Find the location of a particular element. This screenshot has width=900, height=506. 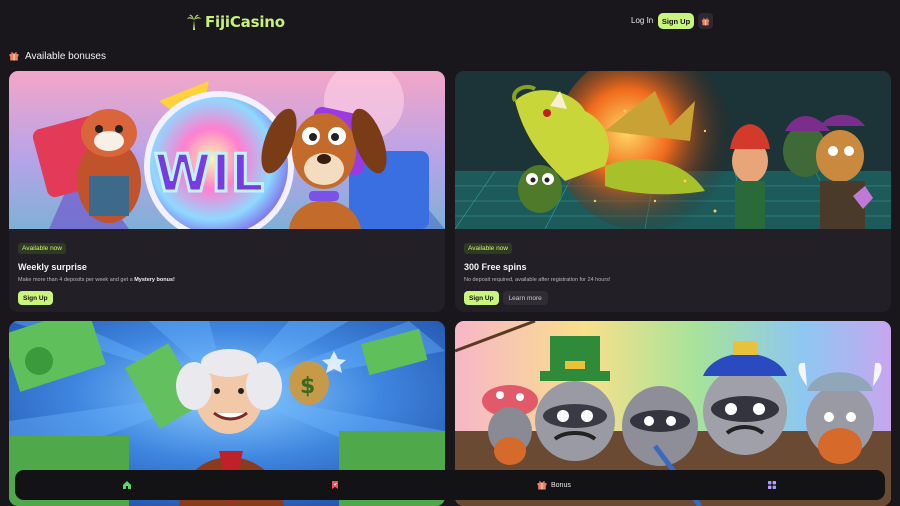

description-highlight: Mystery bonus! is located at coordinates (154, 280).